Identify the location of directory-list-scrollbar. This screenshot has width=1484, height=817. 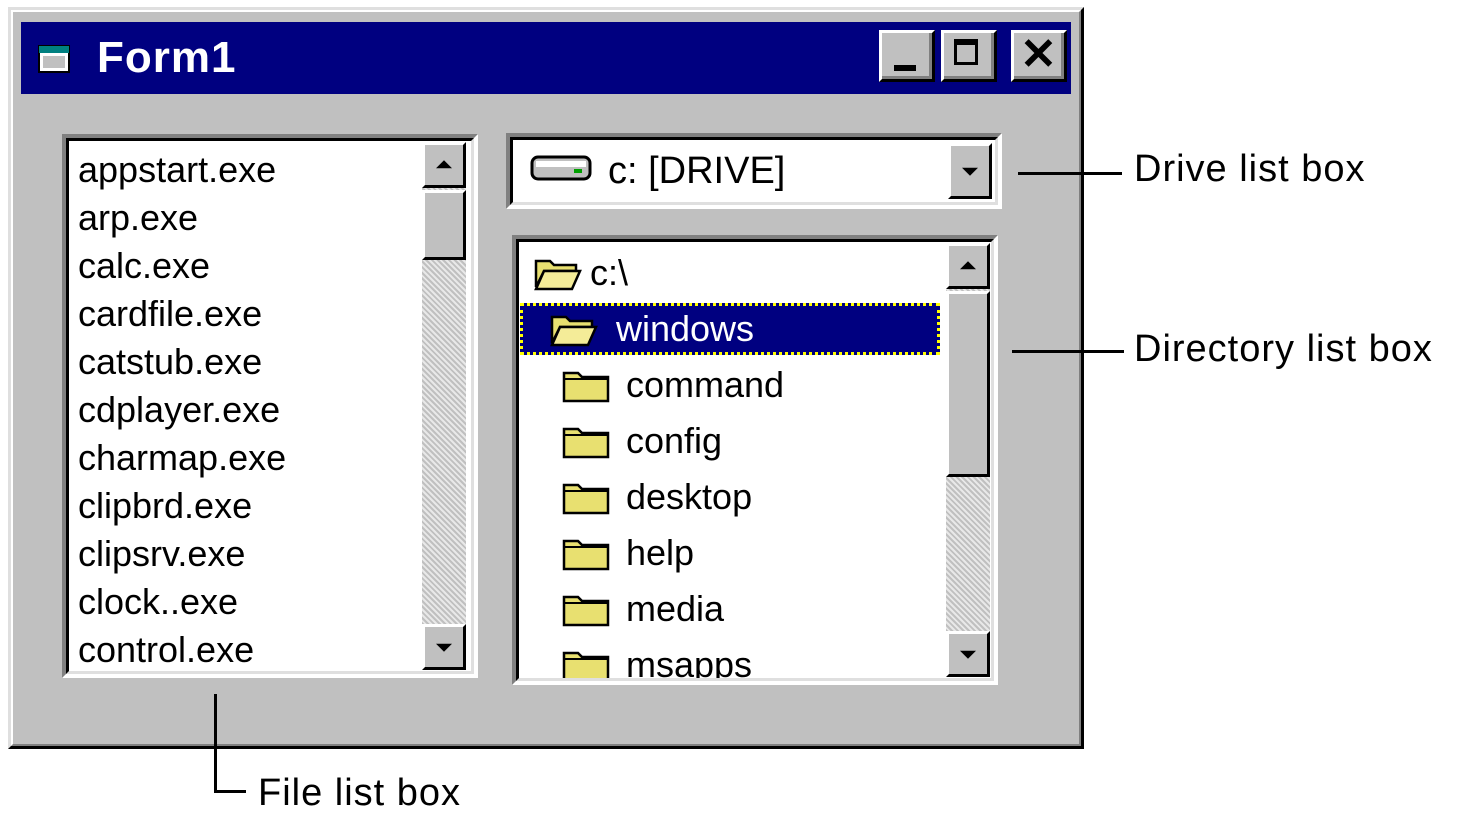
(968, 460).